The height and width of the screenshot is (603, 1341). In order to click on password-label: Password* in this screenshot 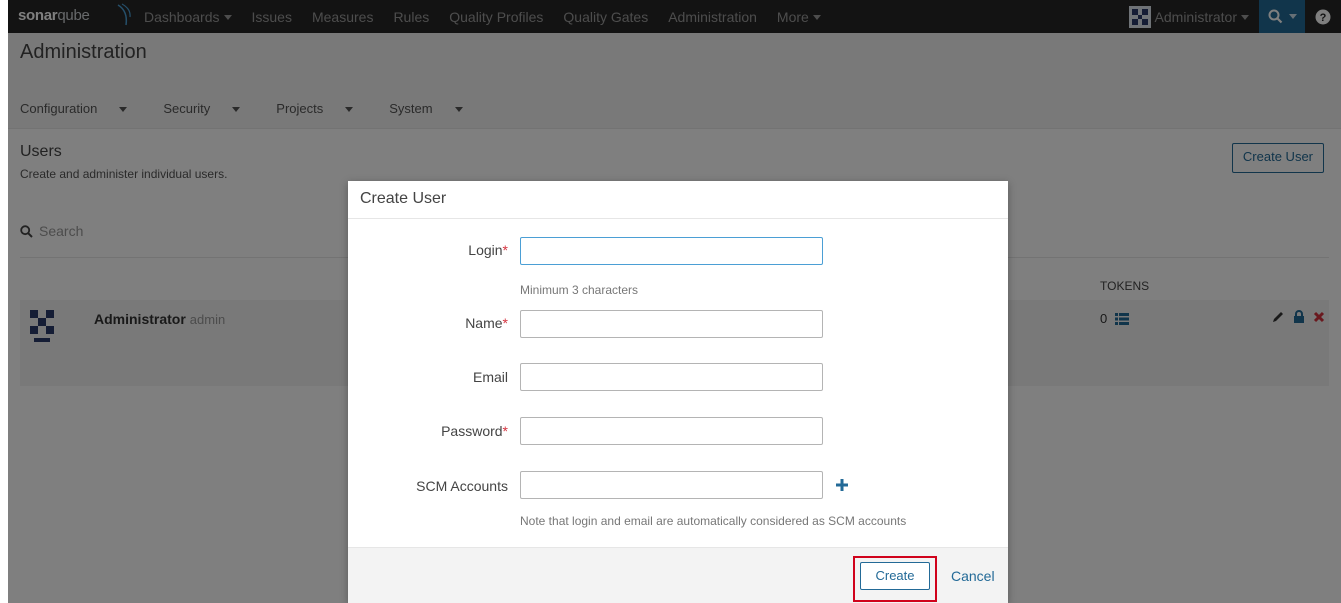, I will do `click(428, 431)`.